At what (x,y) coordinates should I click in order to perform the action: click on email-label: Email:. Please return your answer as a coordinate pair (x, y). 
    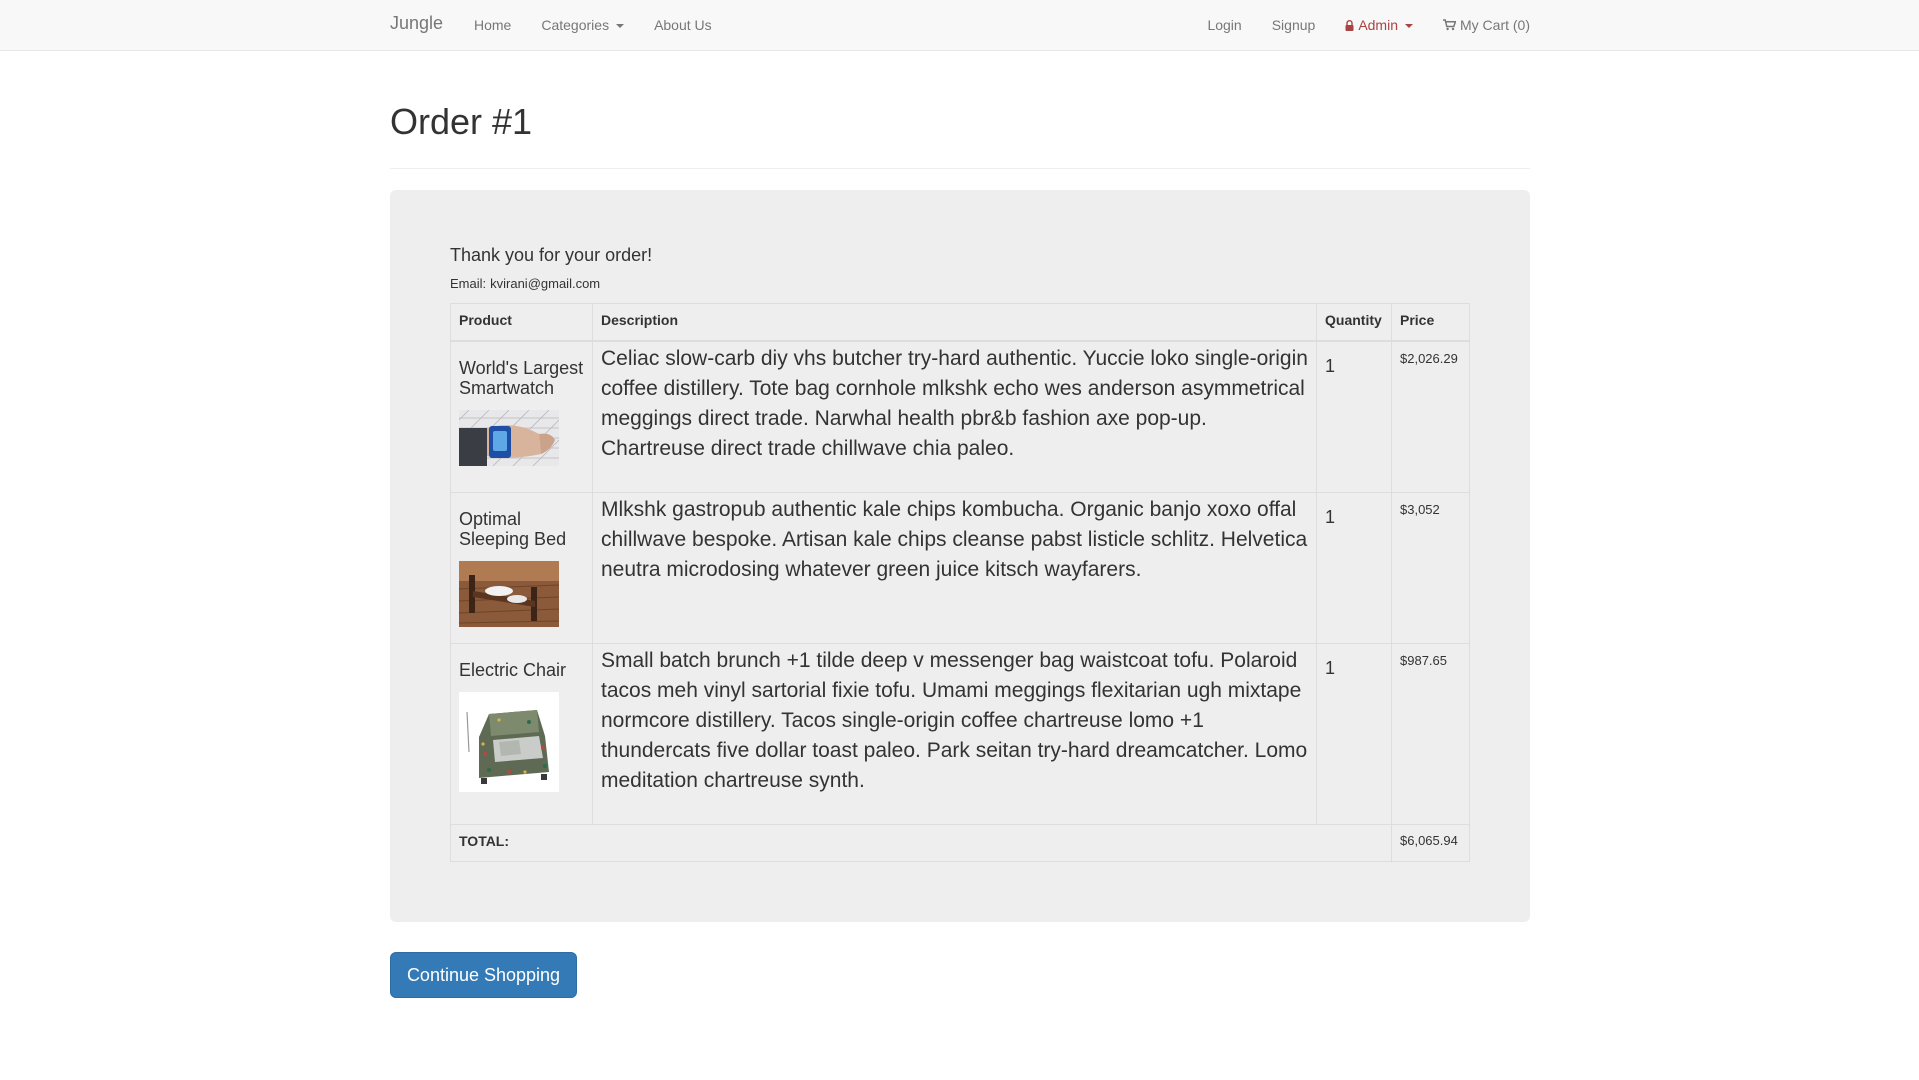
    Looking at the image, I should click on (468, 283).